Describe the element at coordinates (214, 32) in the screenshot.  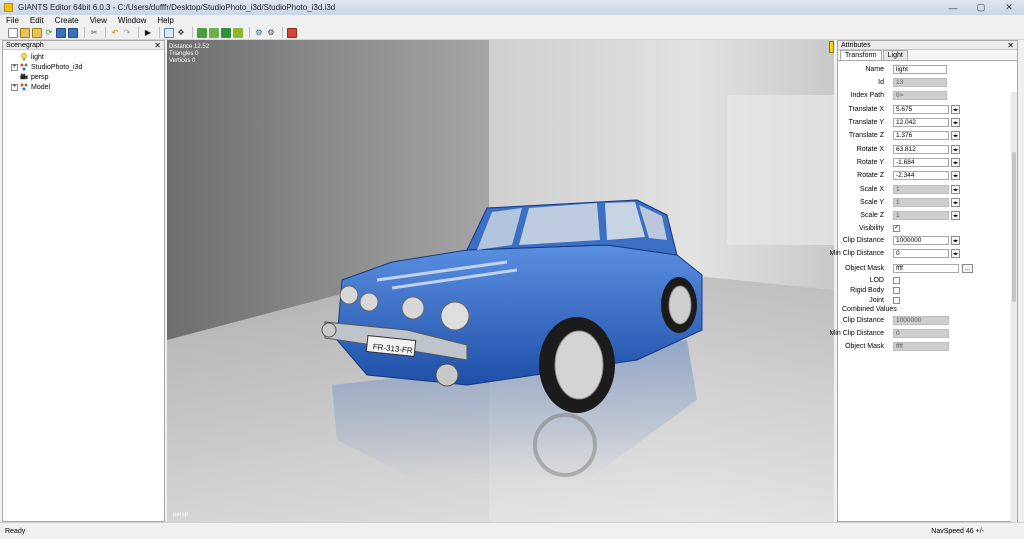
I see `paint-icon` at that location.